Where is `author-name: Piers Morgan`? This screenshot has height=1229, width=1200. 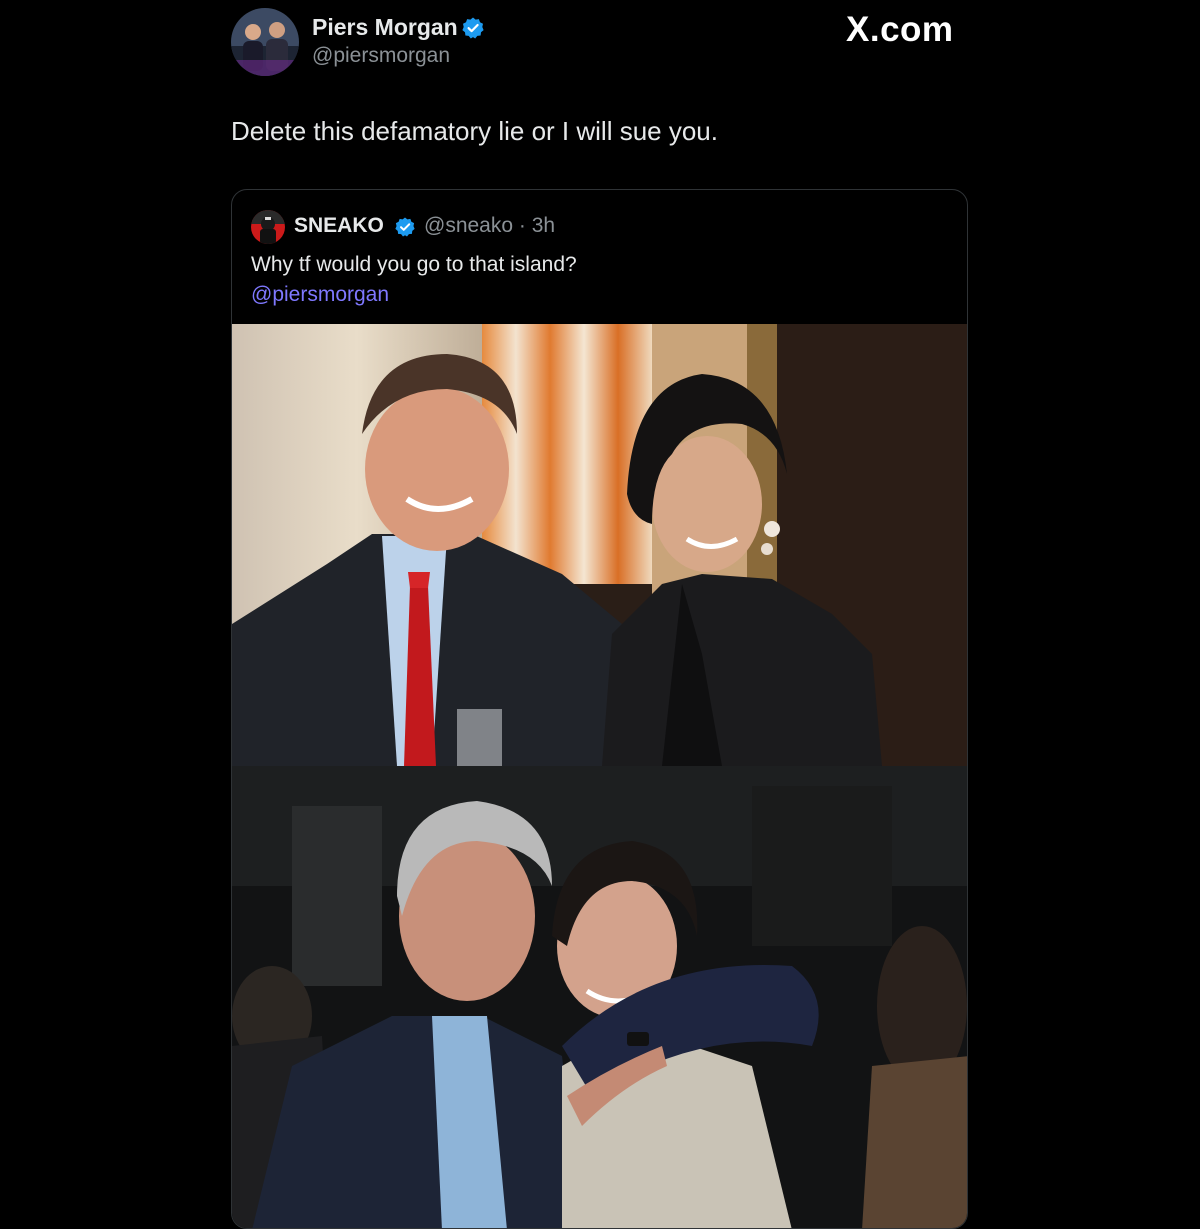
author-name: Piers Morgan is located at coordinates (385, 27).